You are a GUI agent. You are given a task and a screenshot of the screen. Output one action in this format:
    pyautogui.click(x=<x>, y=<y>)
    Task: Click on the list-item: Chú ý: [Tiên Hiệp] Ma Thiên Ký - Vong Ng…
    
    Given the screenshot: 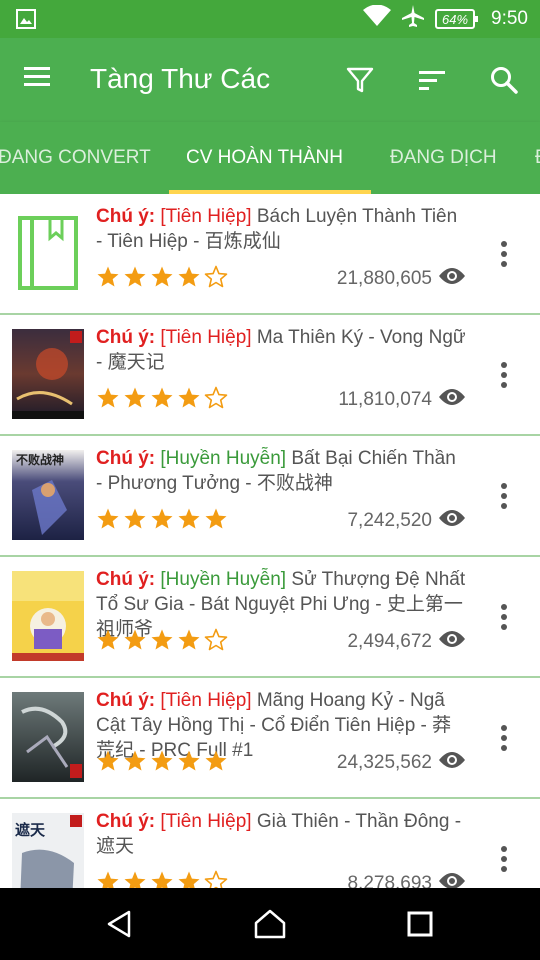 What is the action you would take?
    pyautogui.click(x=270, y=375)
    